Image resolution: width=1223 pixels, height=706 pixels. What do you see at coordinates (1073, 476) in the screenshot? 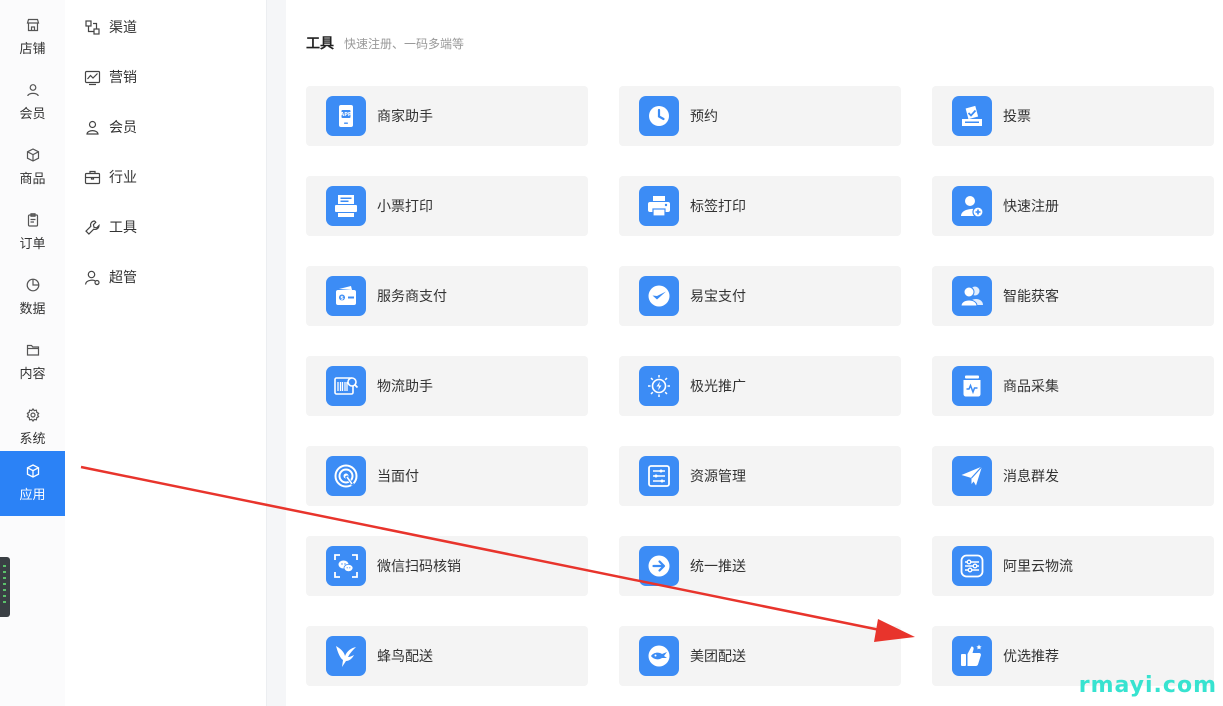
I see `tool-card-mass-message: 消息群发` at bounding box center [1073, 476].